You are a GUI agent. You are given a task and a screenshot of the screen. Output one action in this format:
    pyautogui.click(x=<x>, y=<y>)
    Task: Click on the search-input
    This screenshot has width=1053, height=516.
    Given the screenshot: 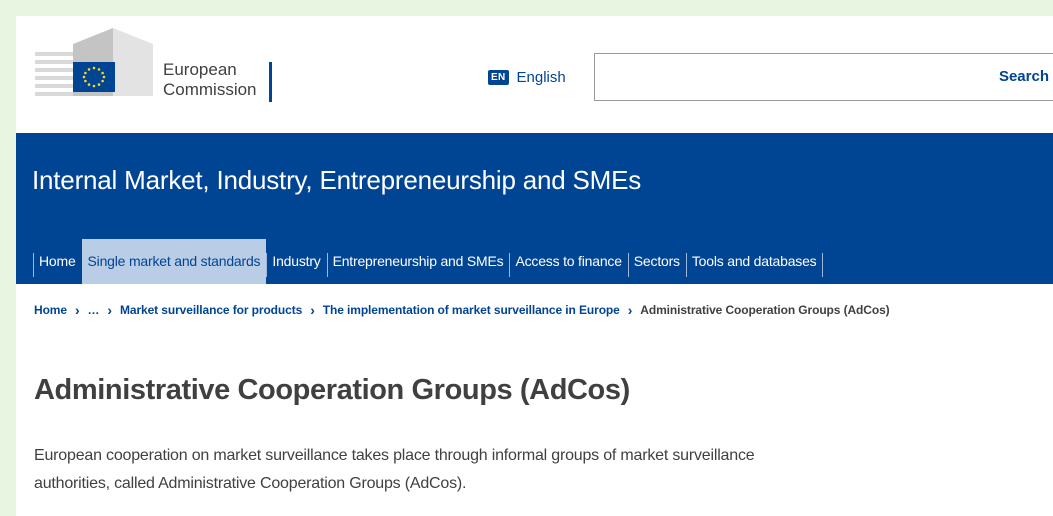 What is the action you would take?
    pyautogui.click(x=786, y=77)
    